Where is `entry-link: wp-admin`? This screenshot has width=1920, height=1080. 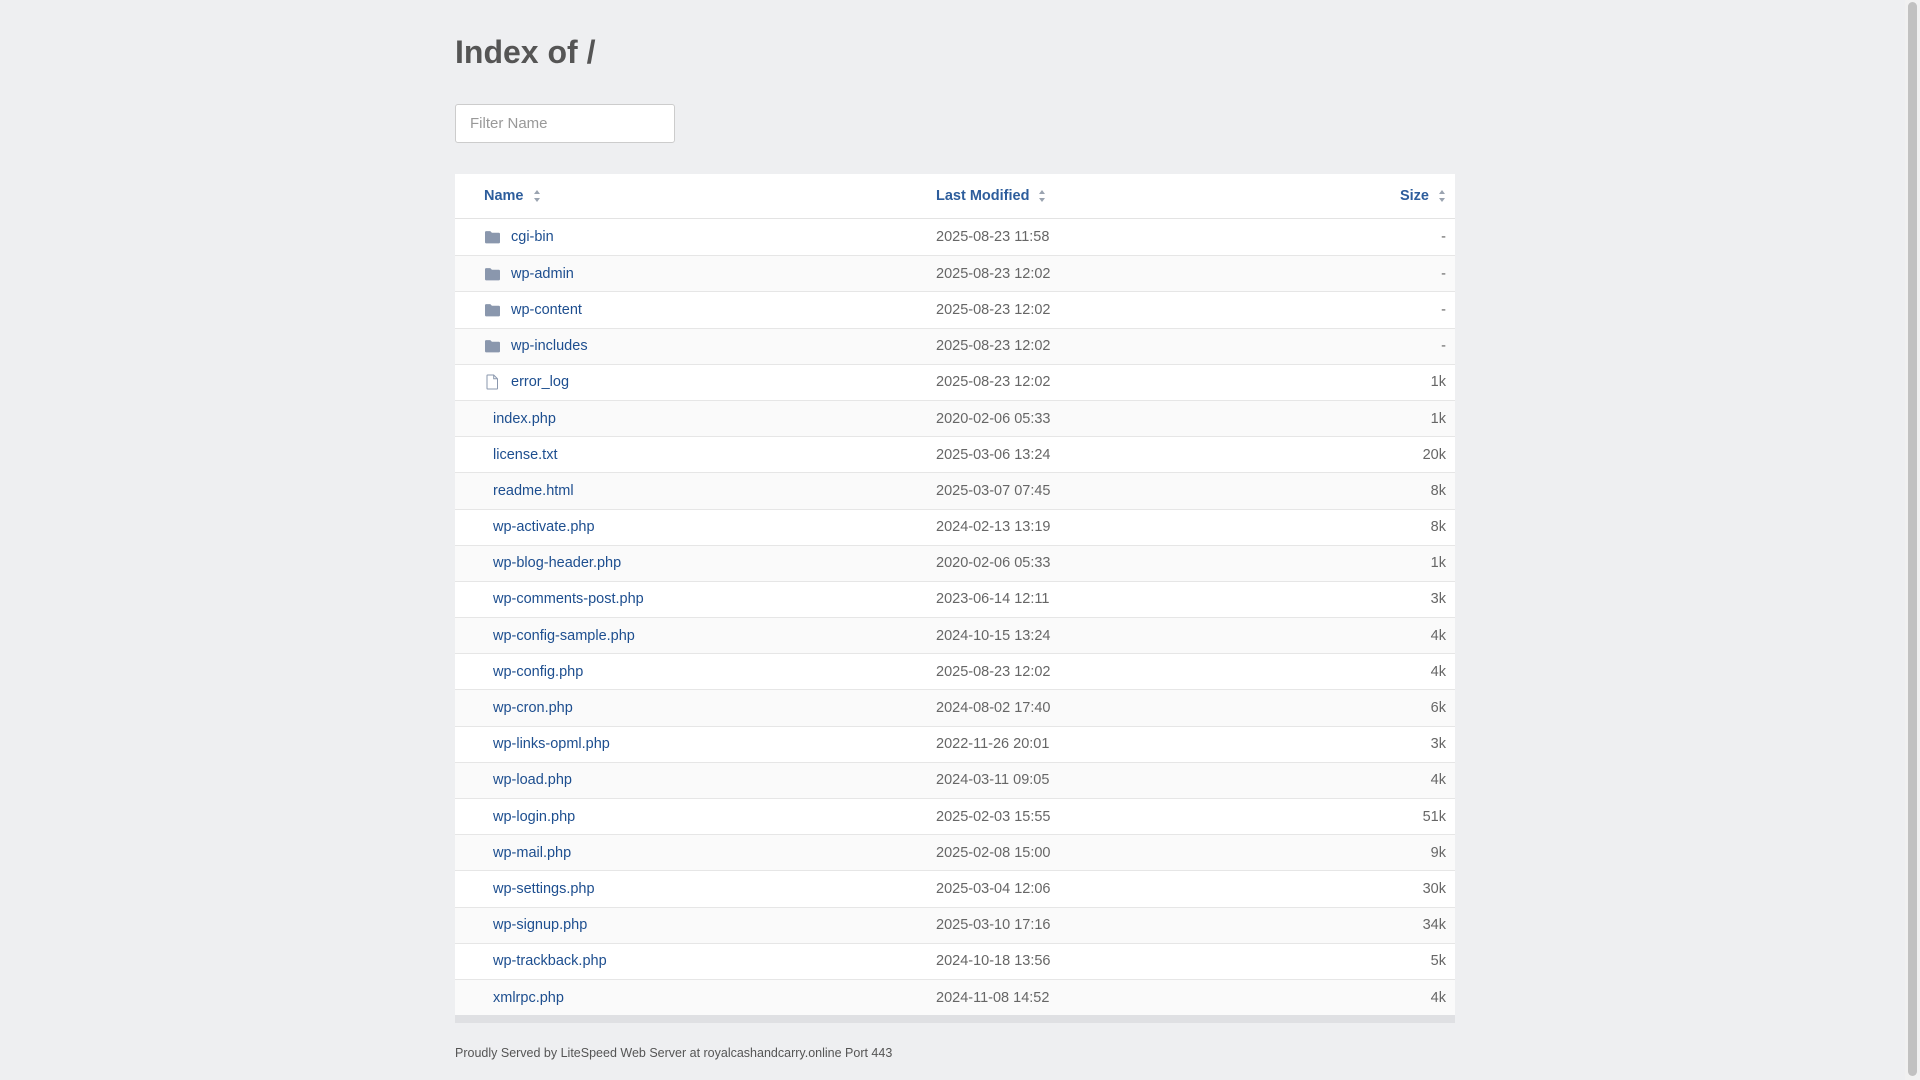 entry-link: wp-admin is located at coordinates (542, 274).